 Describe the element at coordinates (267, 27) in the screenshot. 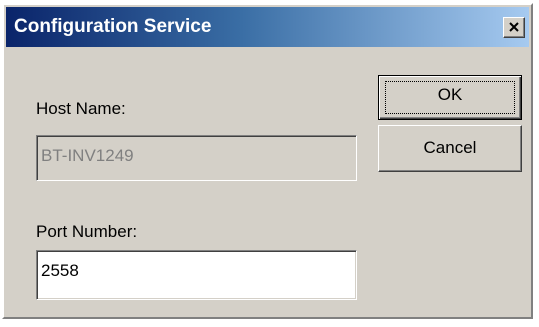

I see `title-bar: Configuration Service` at that location.